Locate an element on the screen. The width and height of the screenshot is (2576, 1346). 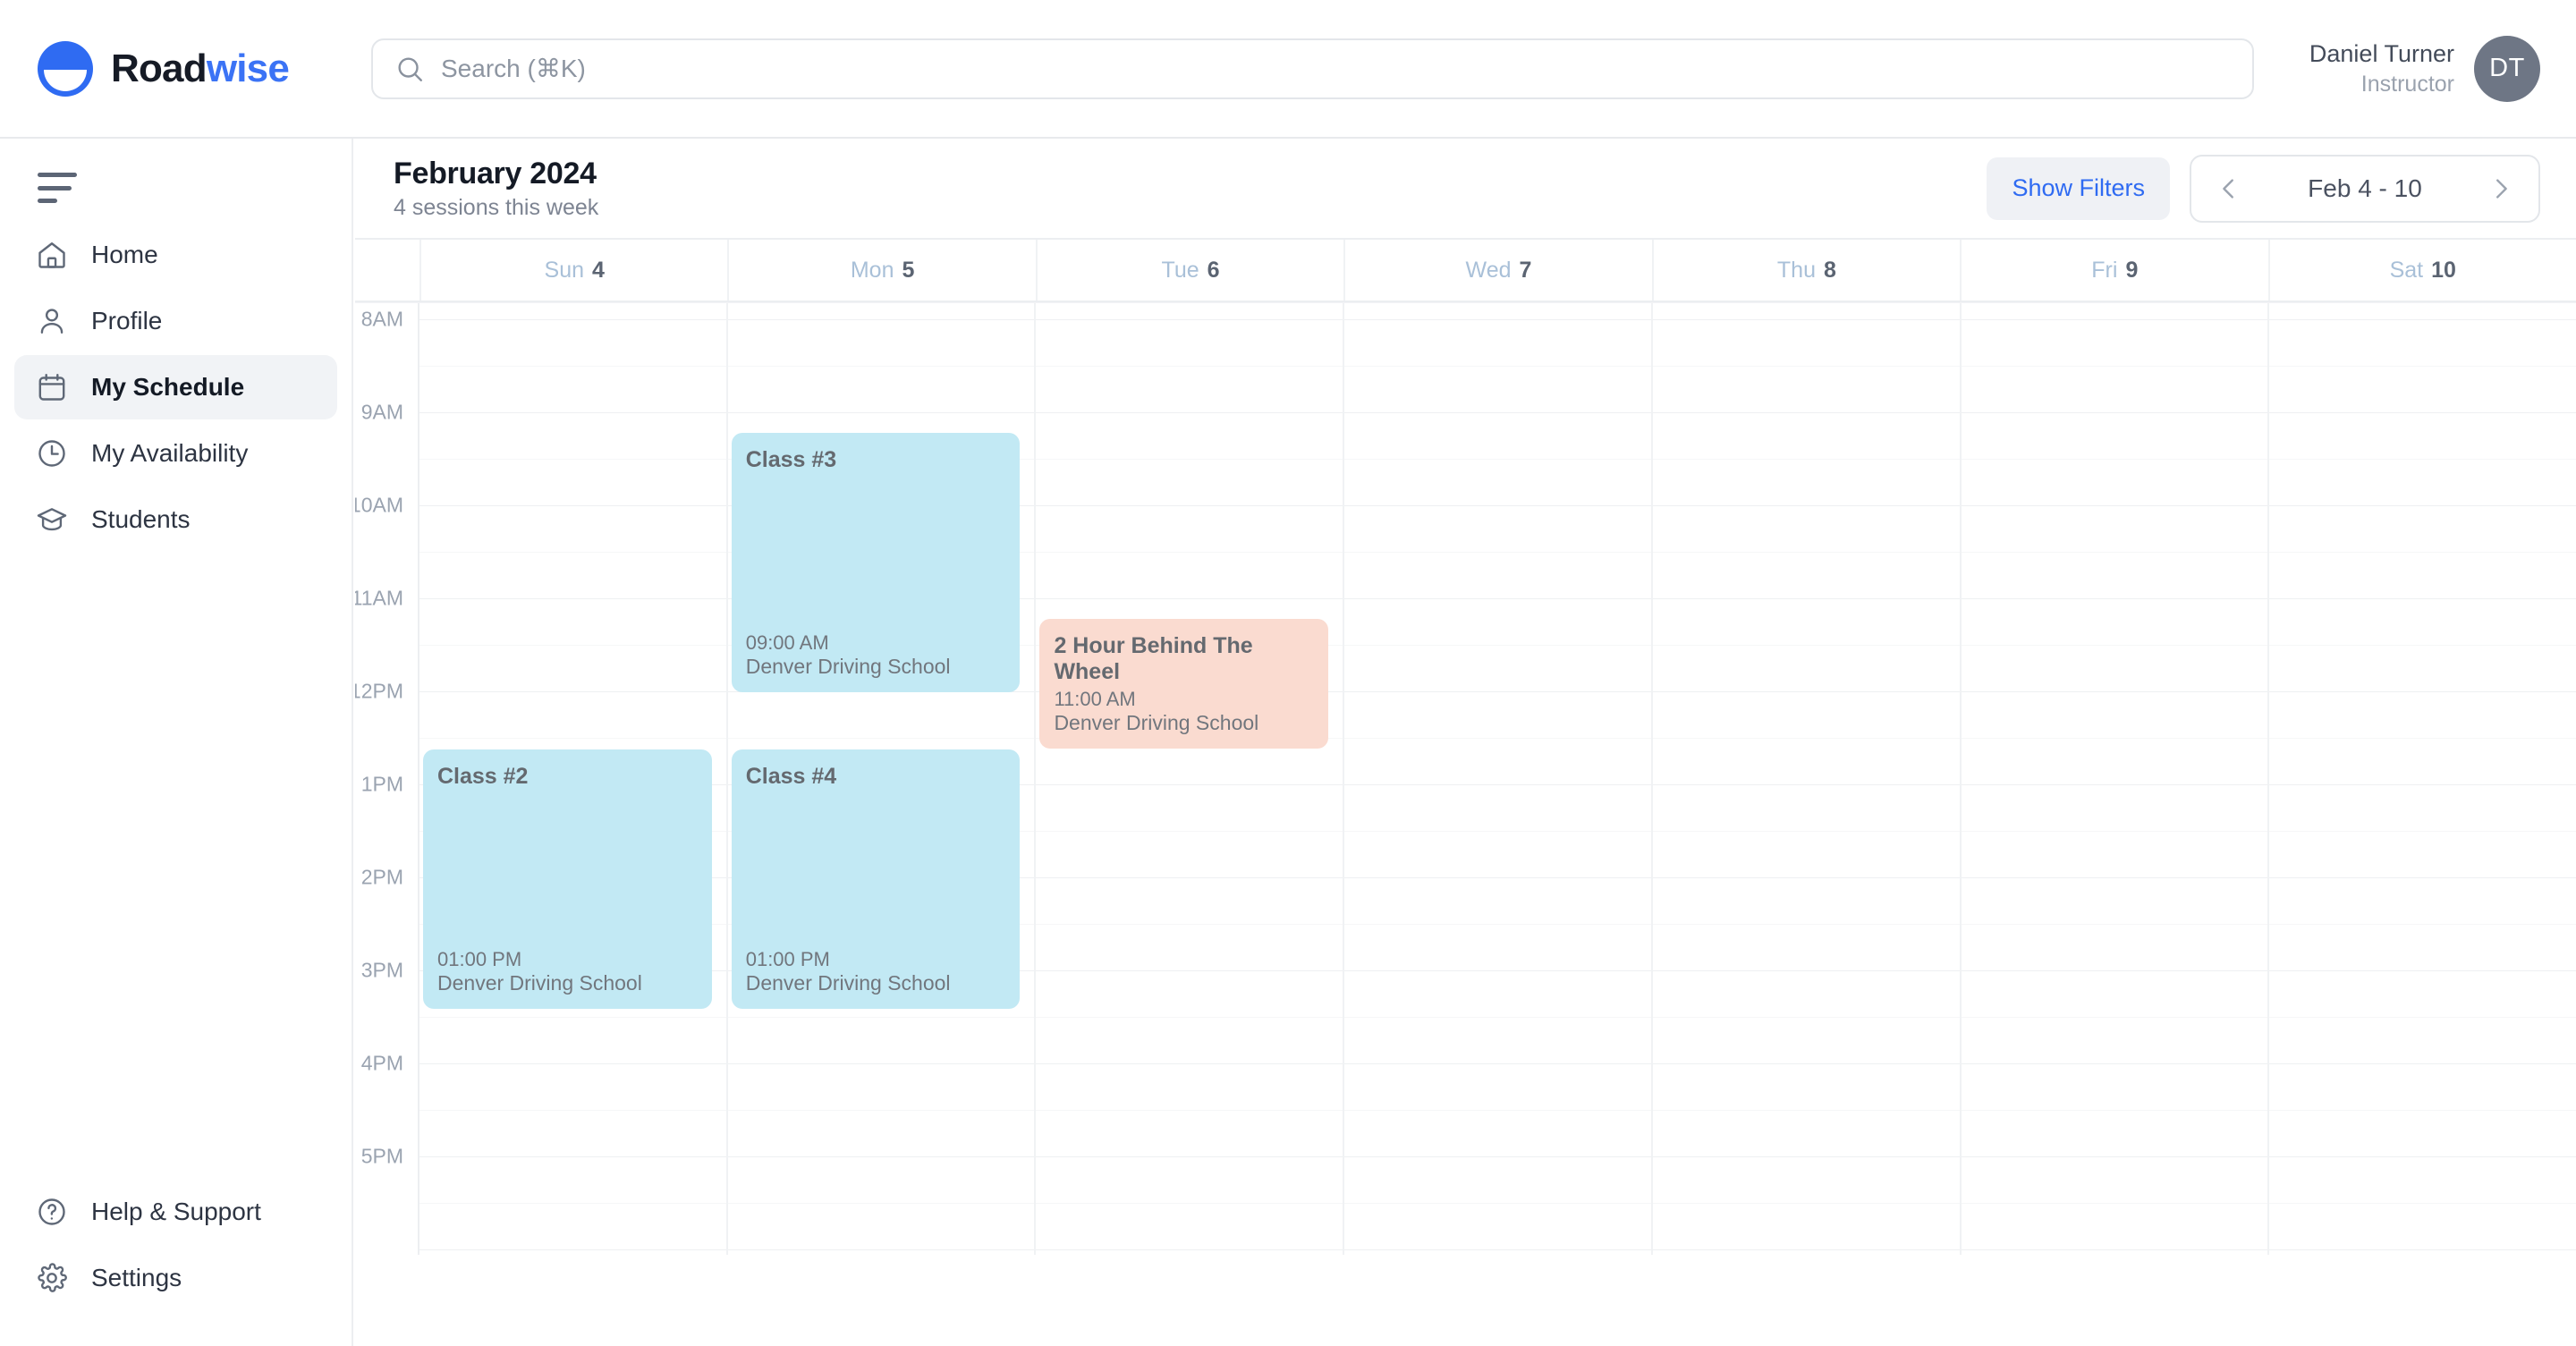
day-column-sun: Class #2 01:00 PM Denver Driving School is located at coordinates (572, 779).